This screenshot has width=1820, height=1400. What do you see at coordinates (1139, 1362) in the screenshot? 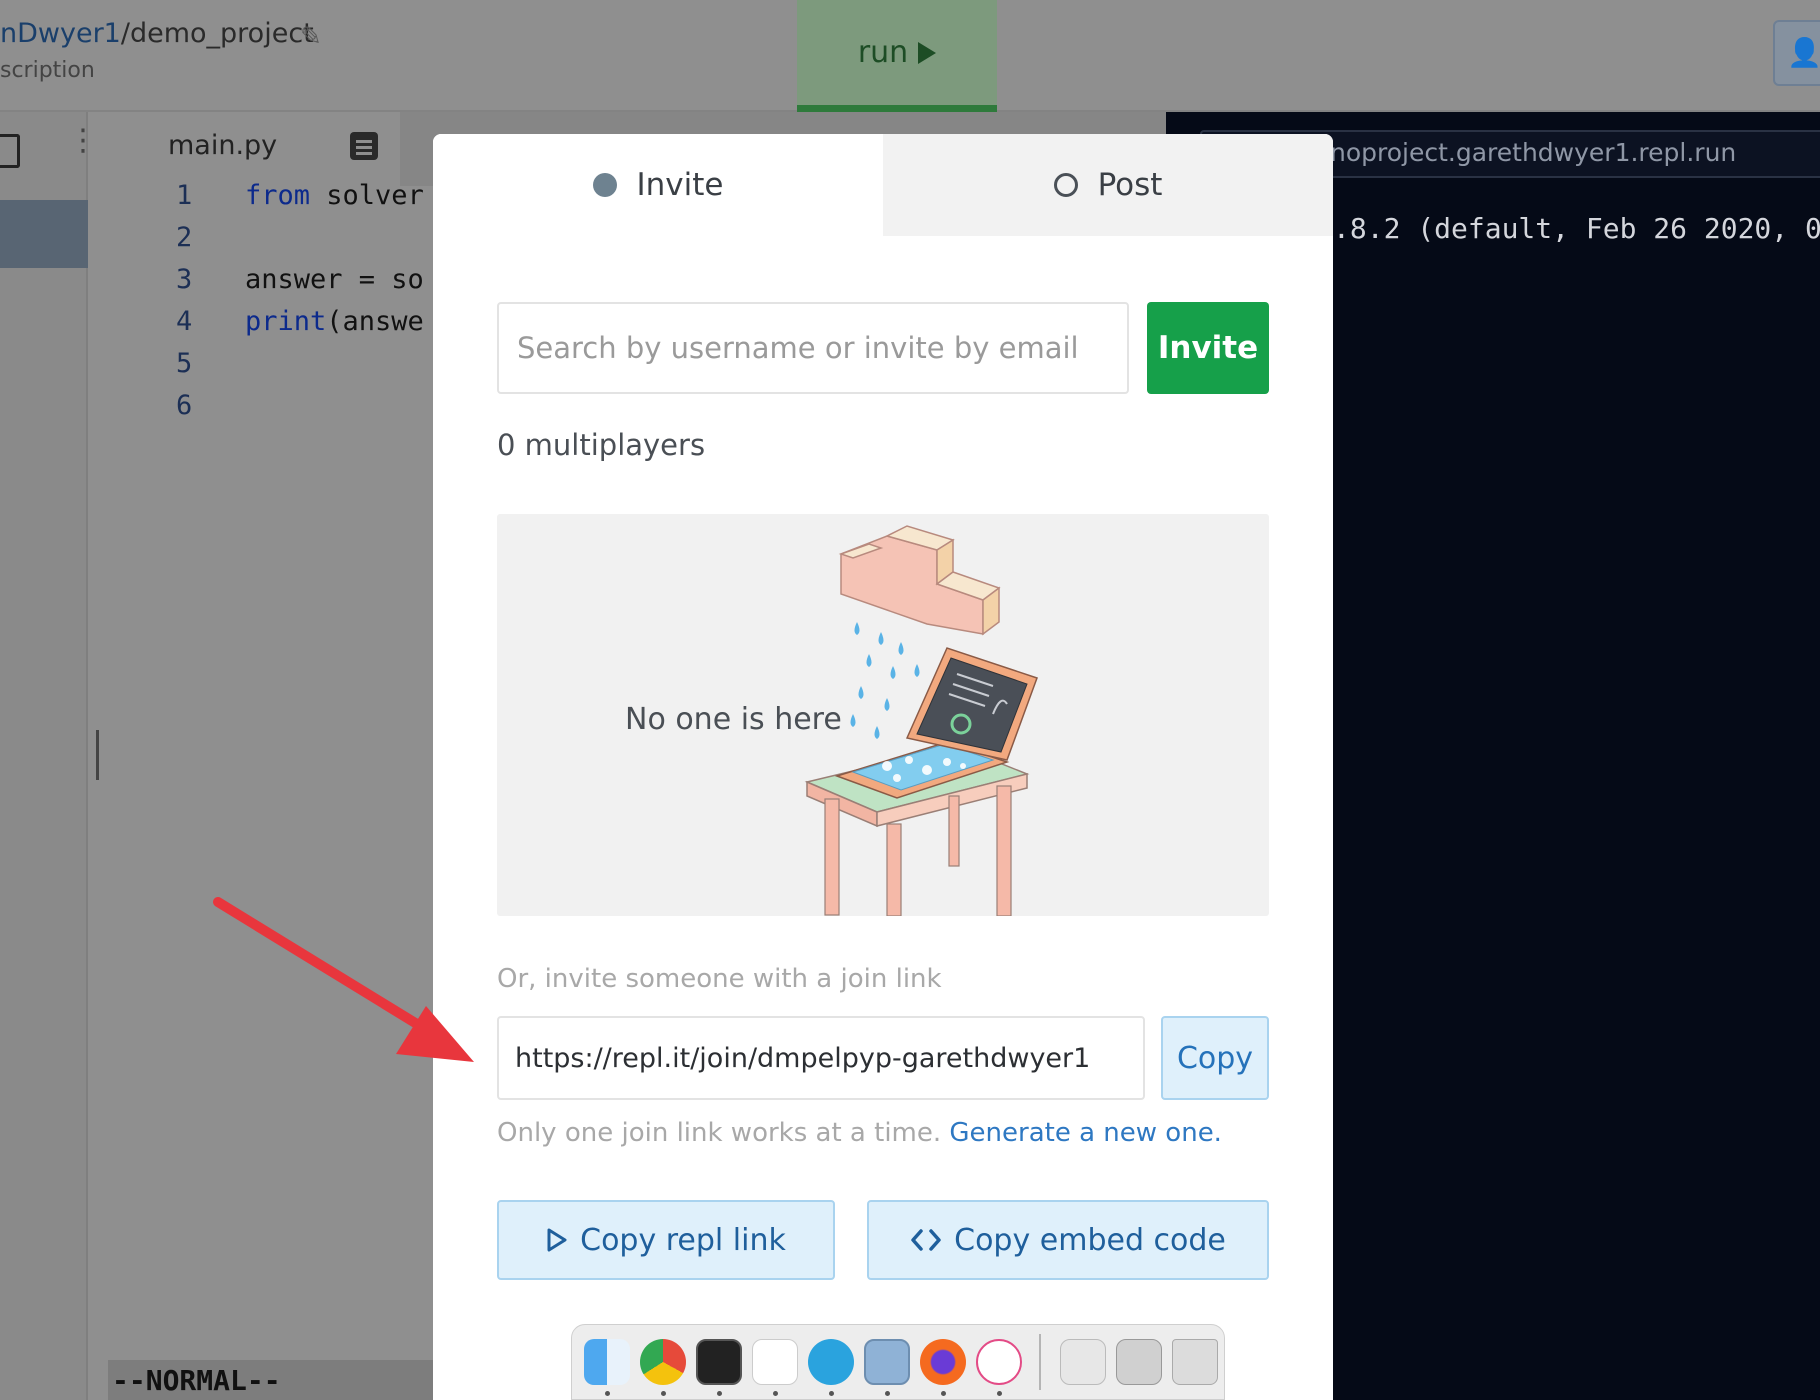
I see `scanner-icon` at bounding box center [1139, 1362].